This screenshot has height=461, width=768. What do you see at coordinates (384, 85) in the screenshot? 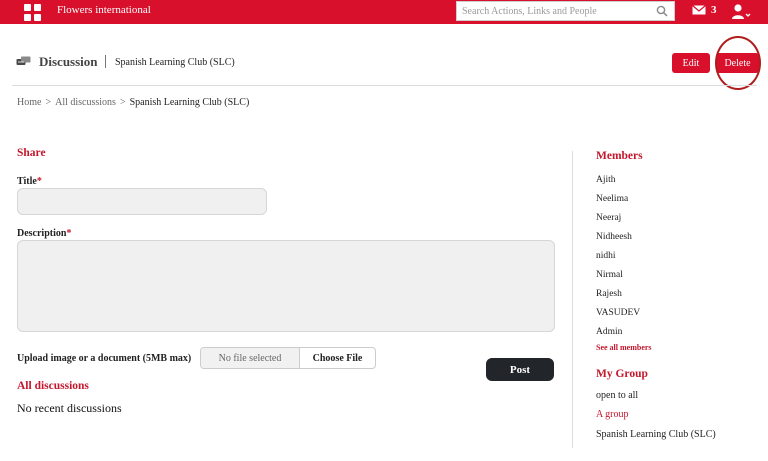
I see `header-divider` at bounding box center [384, 85].